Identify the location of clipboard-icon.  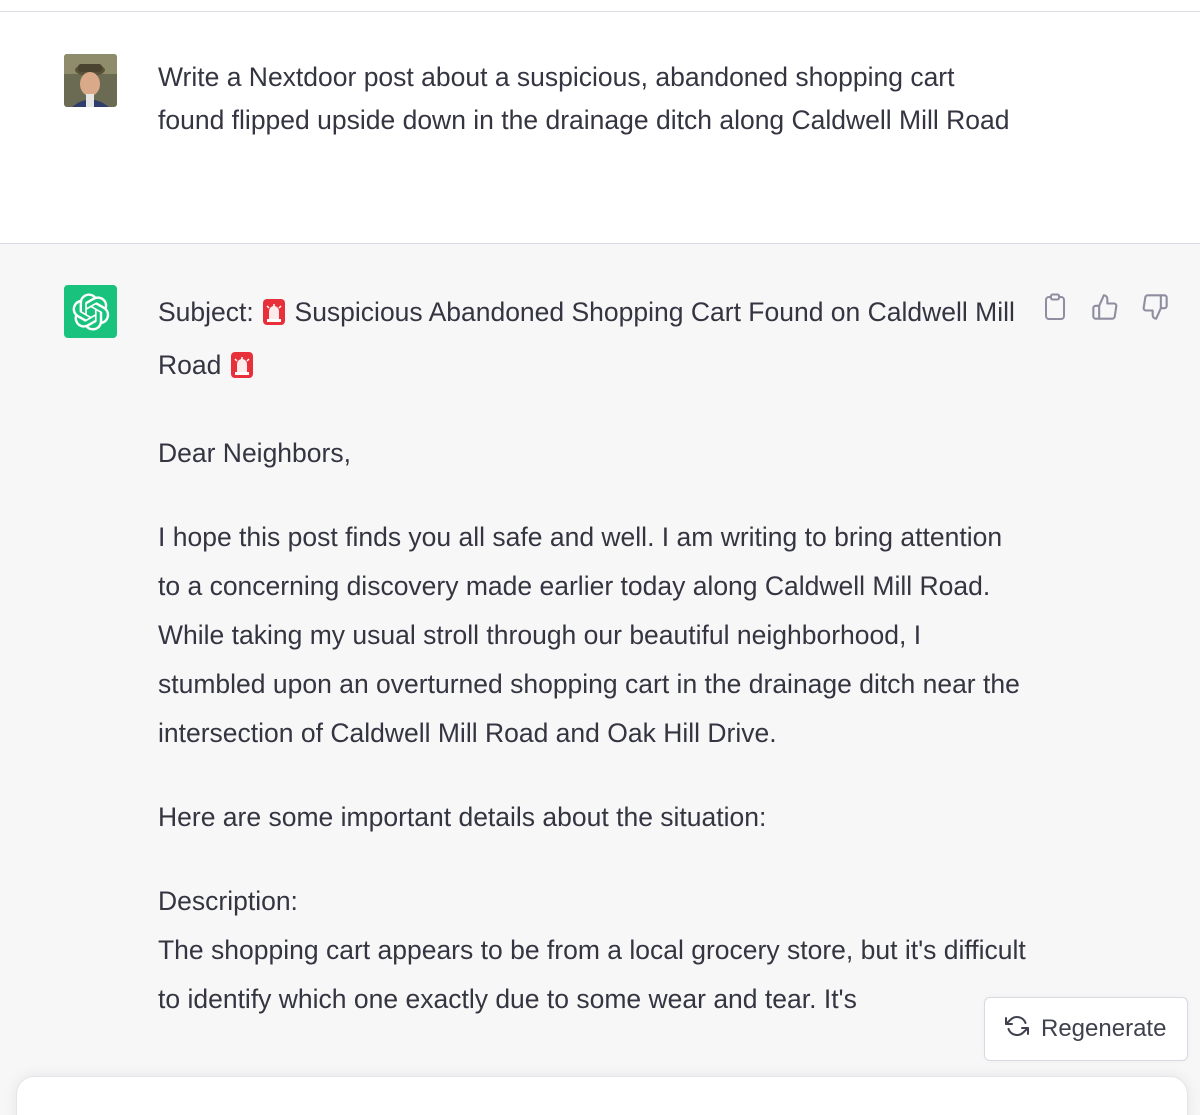
(1055, 307).